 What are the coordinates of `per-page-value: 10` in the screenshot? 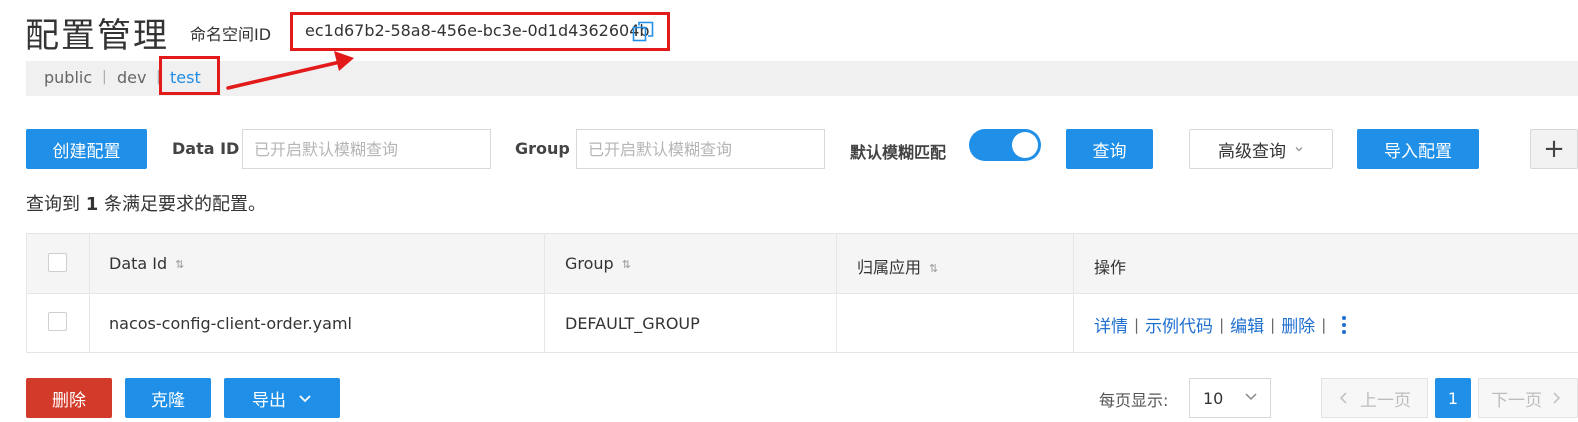 It's located at (1213, 398).